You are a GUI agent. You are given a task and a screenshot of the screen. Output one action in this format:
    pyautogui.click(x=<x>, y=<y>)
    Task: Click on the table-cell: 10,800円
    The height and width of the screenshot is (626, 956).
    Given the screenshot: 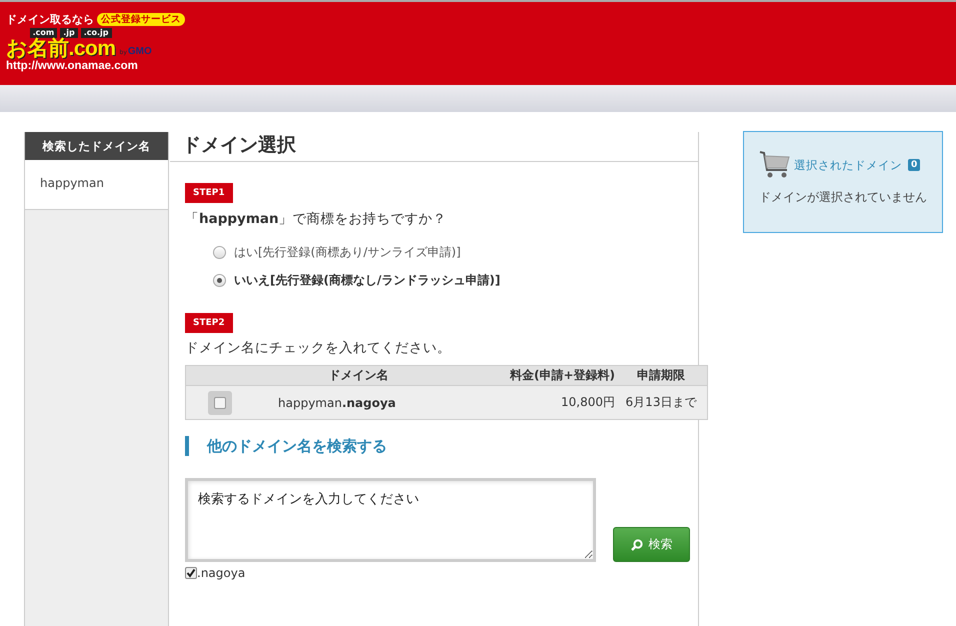 What is the action you would take?
    pyautogui.click(x=539, y=403)
    